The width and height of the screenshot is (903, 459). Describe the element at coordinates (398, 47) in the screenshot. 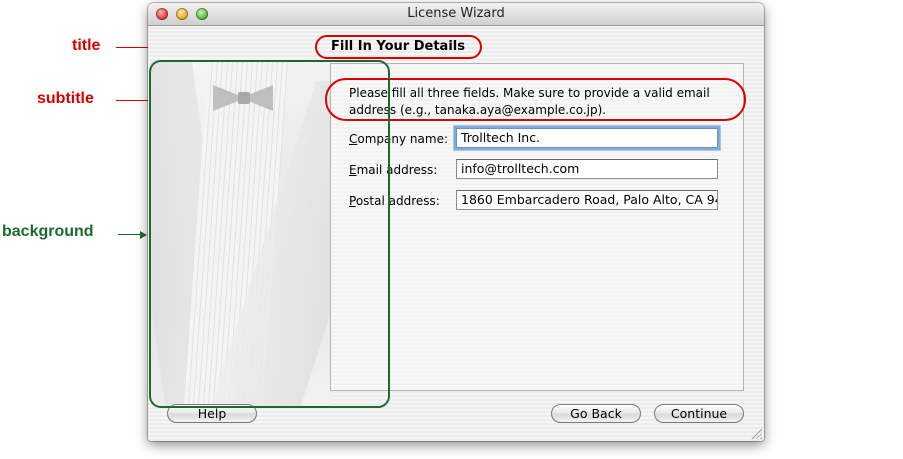

I see `title-highlight-oval` at that location.